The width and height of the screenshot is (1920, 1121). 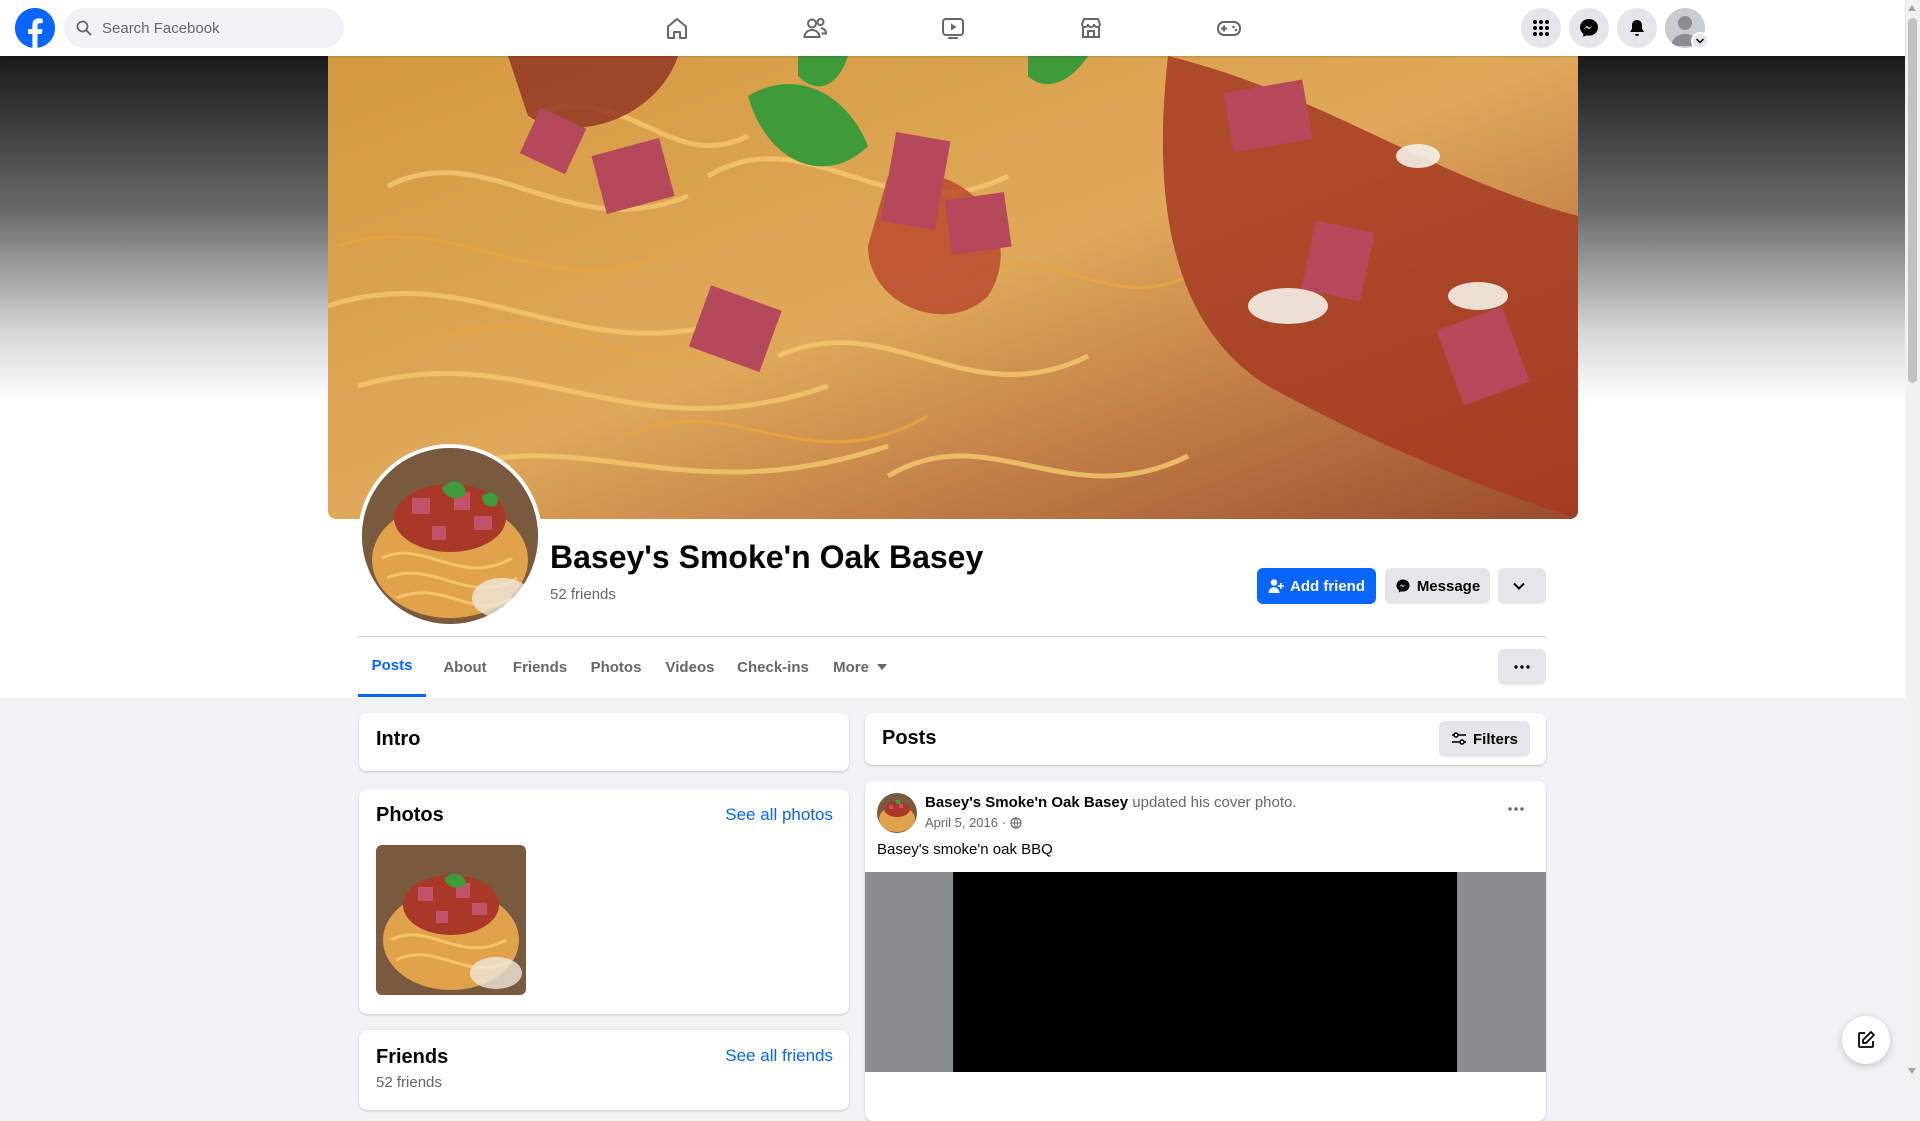 What do you see at coordinates (212, 28) in the screenshot?
I see `search-input` at bounding box center [212, 28].